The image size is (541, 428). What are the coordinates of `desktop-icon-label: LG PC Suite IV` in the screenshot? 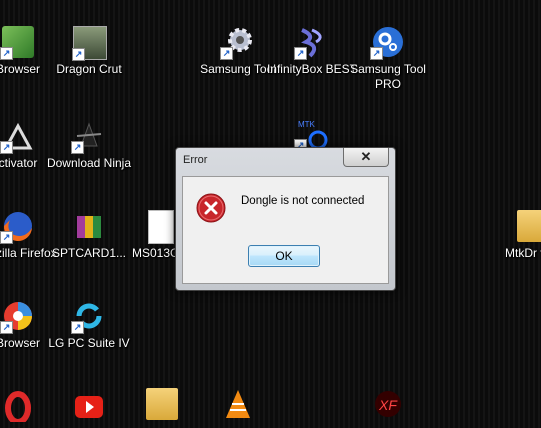 It's located at (89, 343).